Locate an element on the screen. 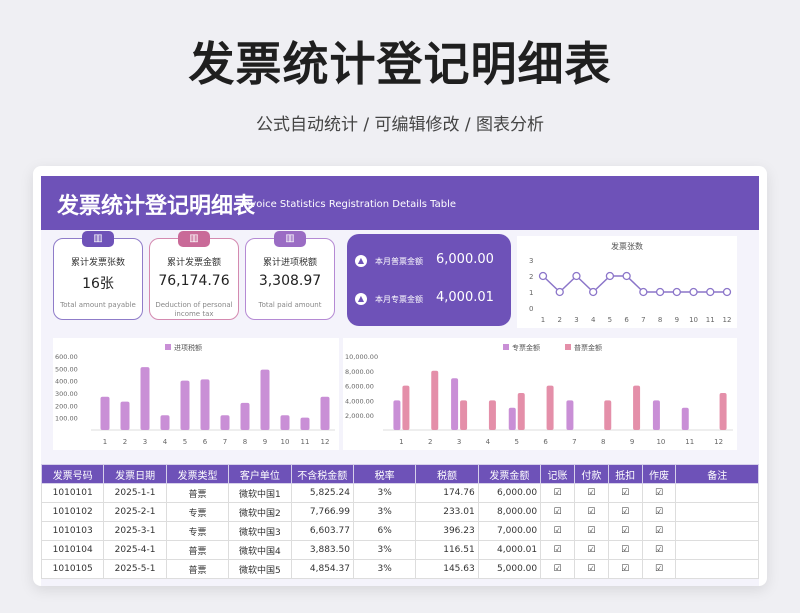 The width and height of the screenshot is (800, 613). stat-card-value: 76,174.76 is located at coordinates (194, 281).